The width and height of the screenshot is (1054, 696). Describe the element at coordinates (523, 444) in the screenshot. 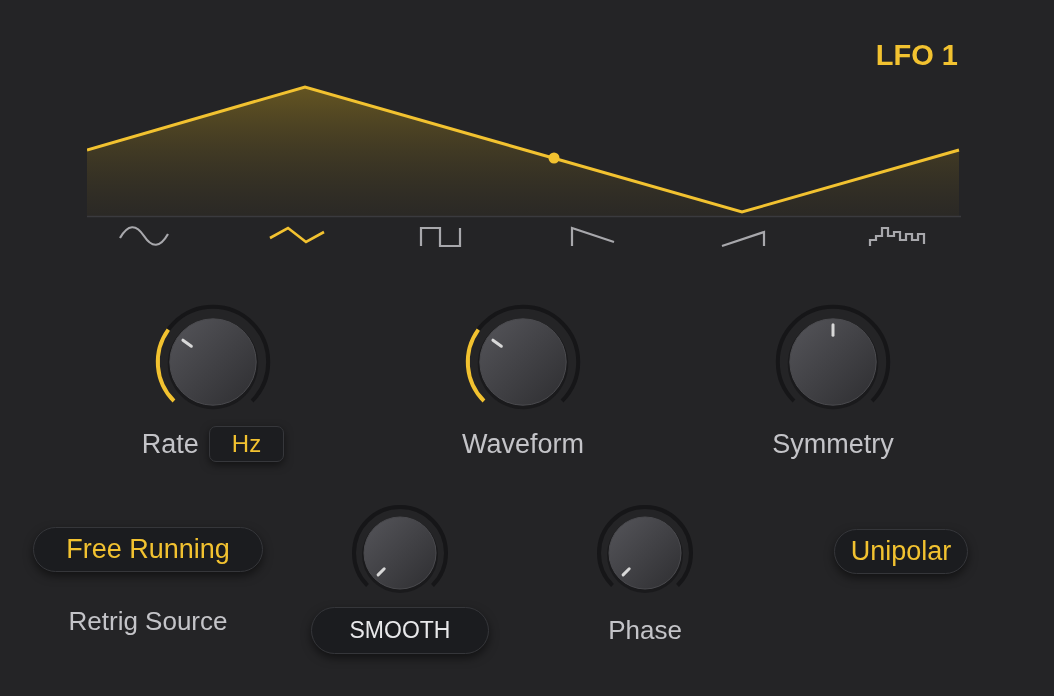

I see `knob-label: Waveform` at that location.